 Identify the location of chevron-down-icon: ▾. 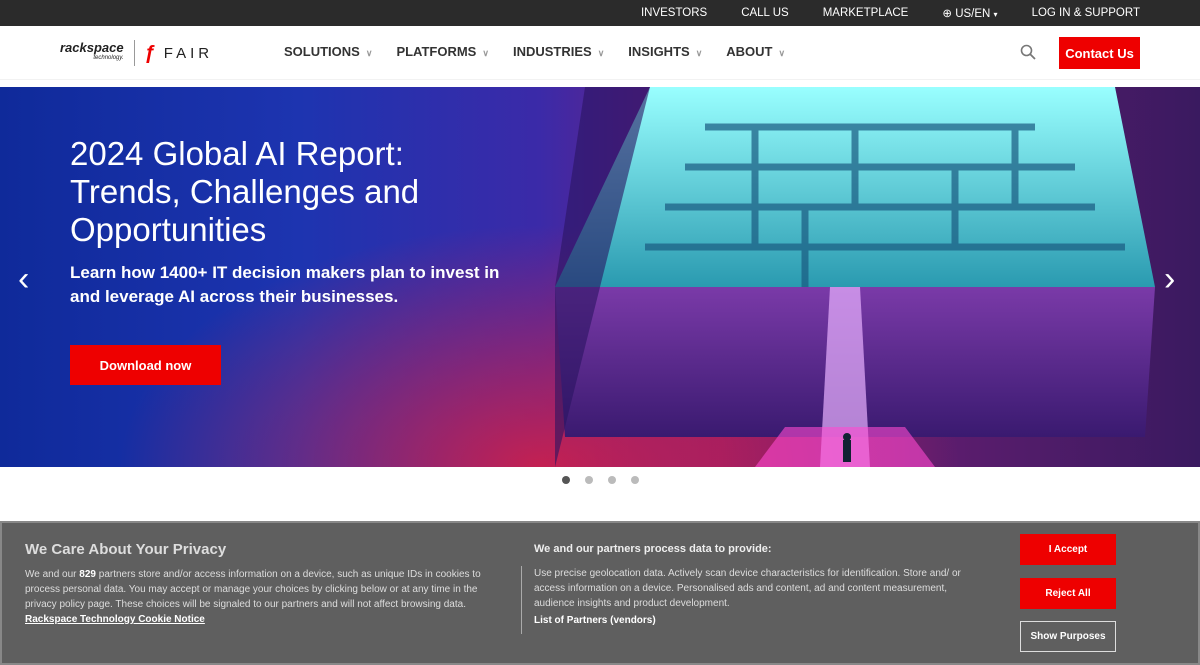
(995, 14).